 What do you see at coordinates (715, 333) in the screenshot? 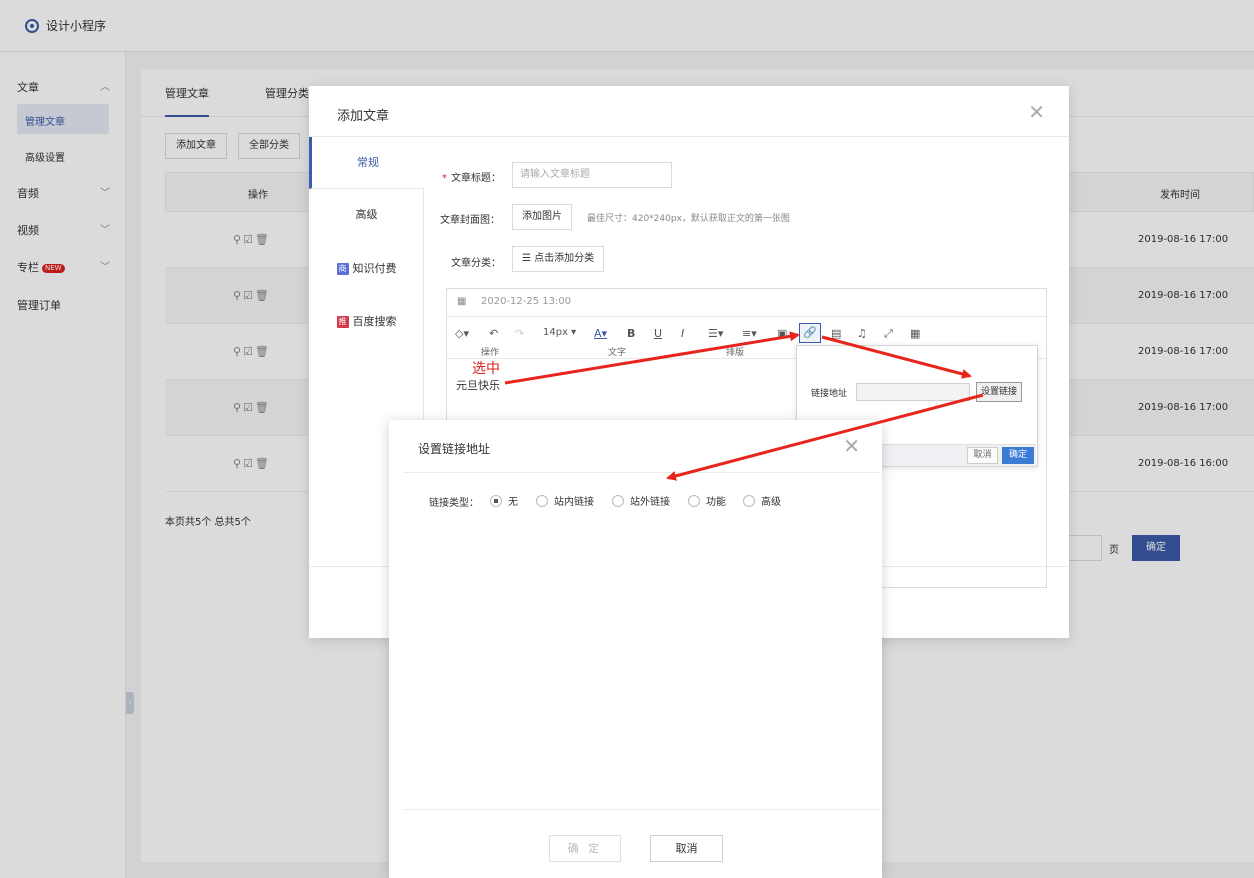
I see `align-icon: ☰▾` at bounding box center [715, 333].